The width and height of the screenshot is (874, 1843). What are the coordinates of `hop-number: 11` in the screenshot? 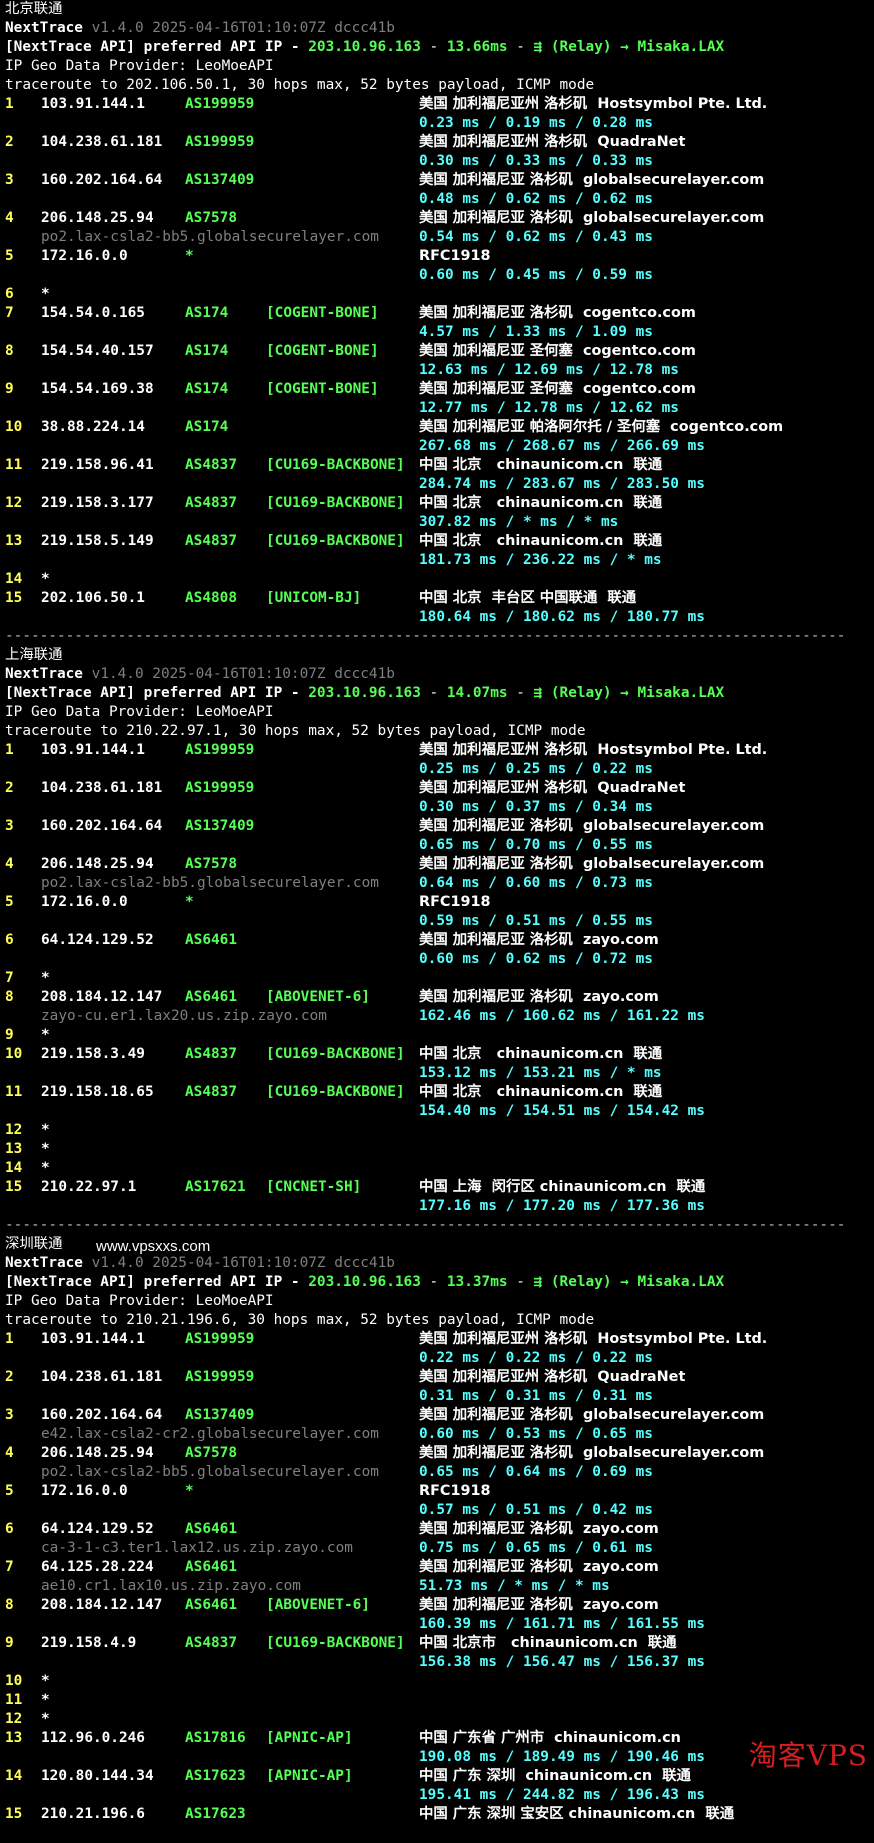 It's located at (14, 1092).